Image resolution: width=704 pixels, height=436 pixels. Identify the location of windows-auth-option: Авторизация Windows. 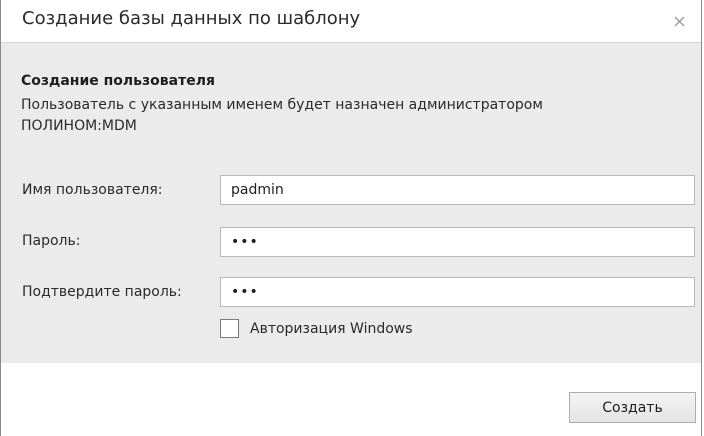
(316, 328).